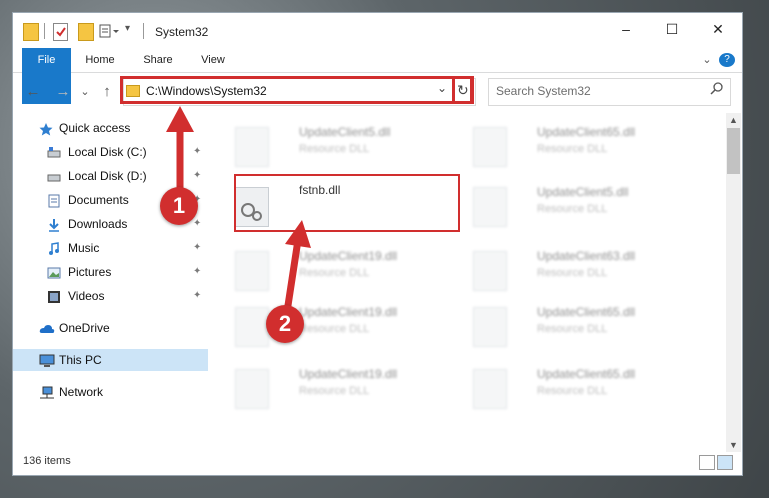 The image size is (769, 498). Describe the element at coordinates (46, 392) in the screenshot. I see `network-icon` at that location.